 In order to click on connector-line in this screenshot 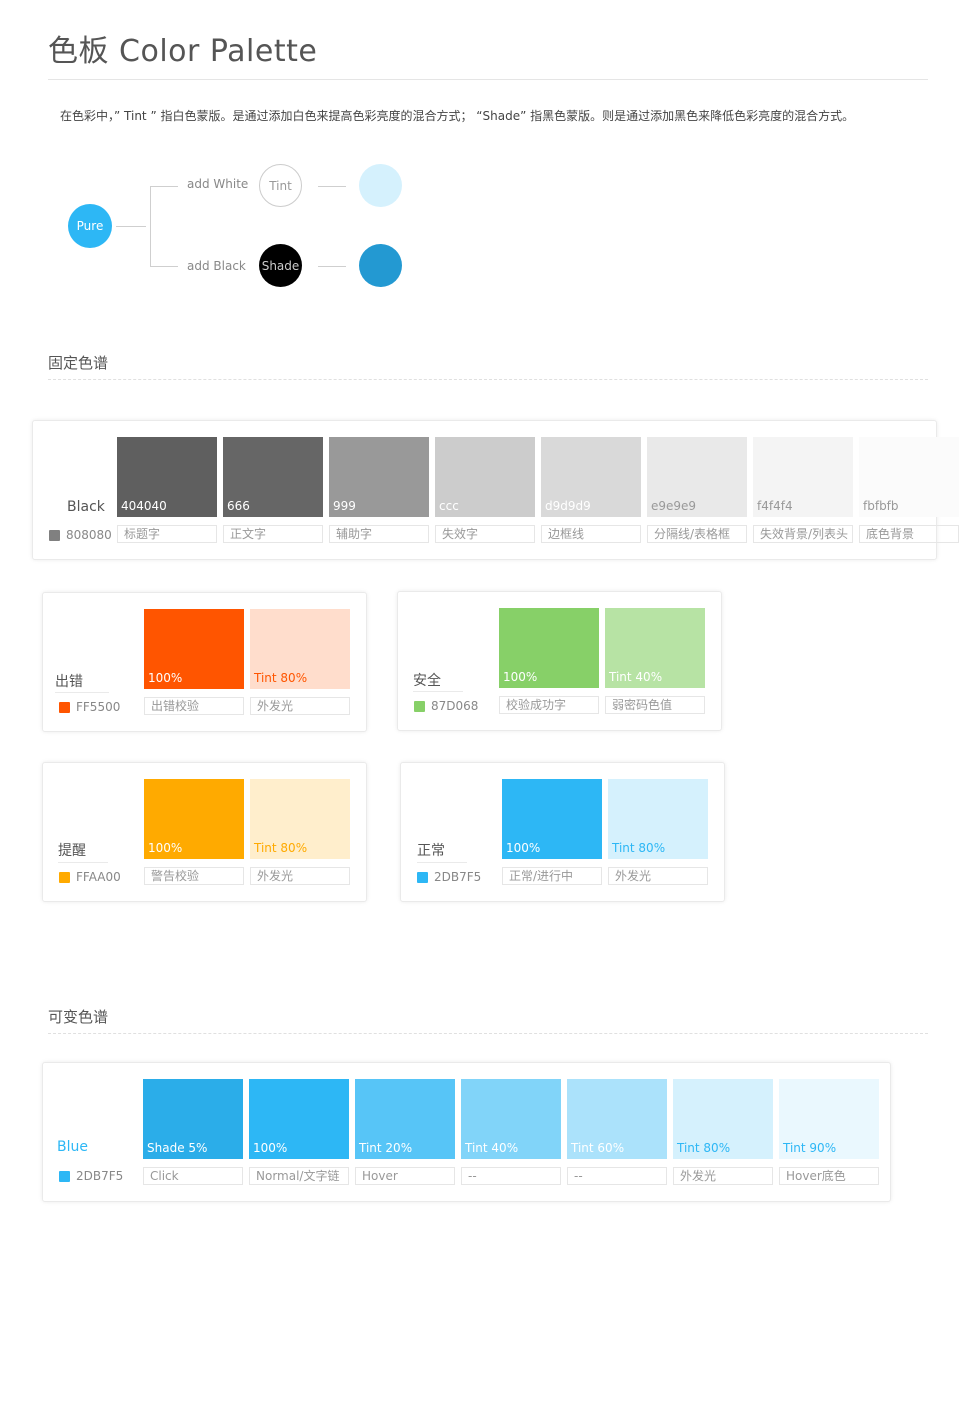, I will do `click(131, 226)`.